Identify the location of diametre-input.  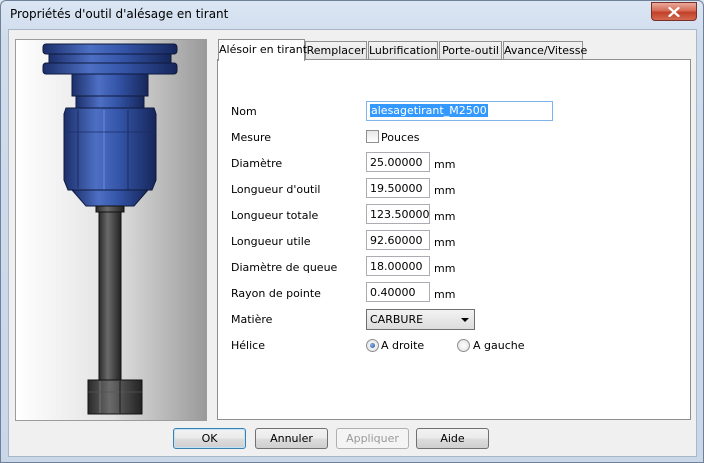
(398, 162).